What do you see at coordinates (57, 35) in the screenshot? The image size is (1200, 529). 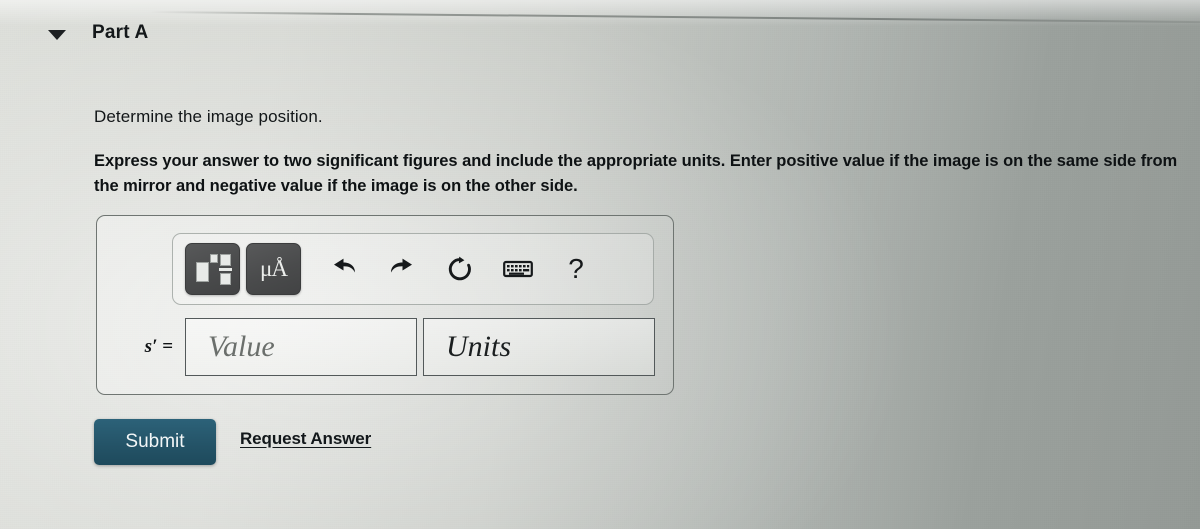 I see `caret-down-icon` at bounding box center [57, 35].